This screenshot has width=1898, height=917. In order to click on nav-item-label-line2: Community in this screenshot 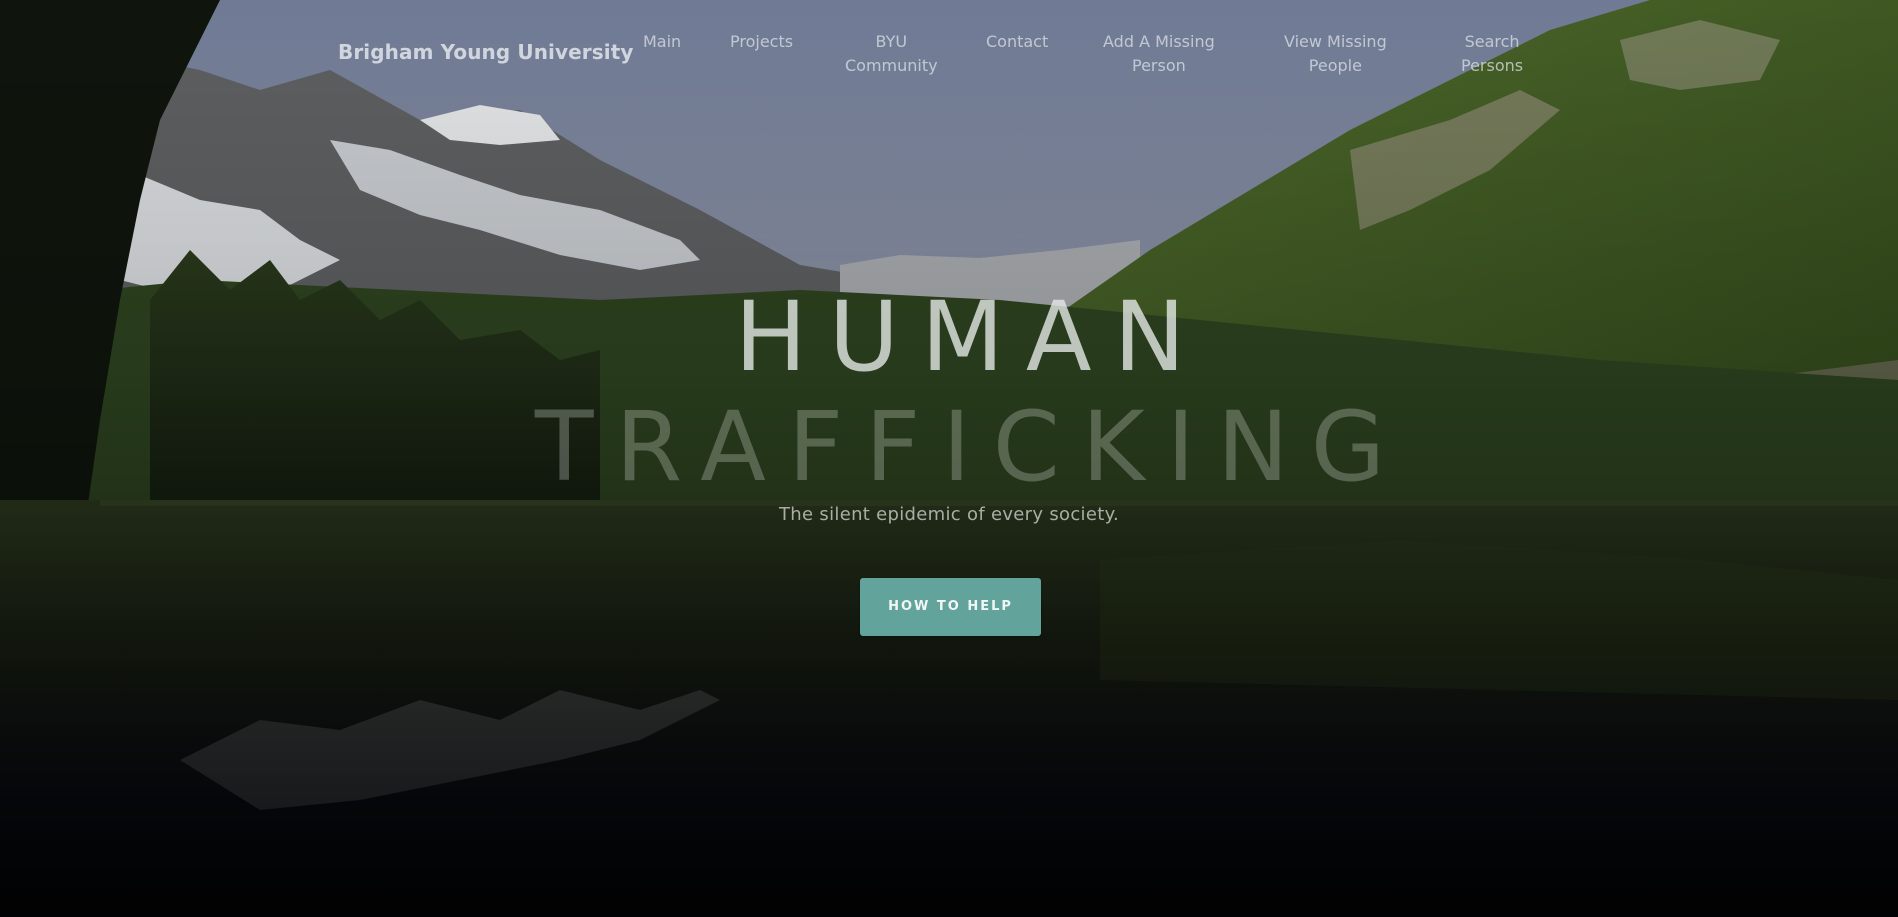, I will do `click(891, 65)`.